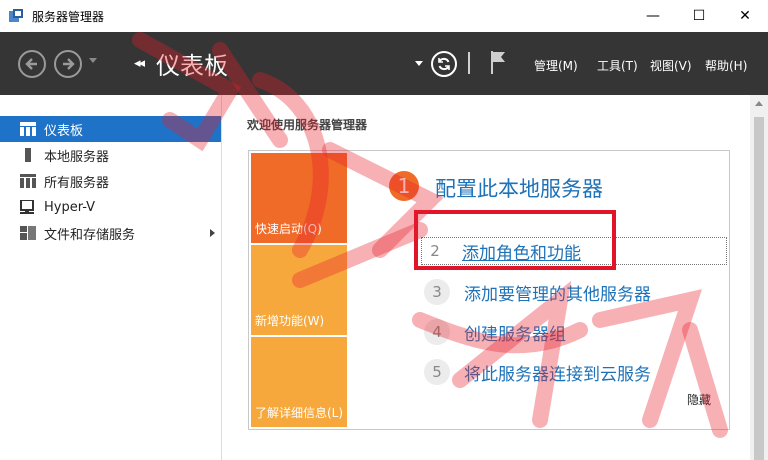  Describe the element at coordinates (299, 382) in the screenshot. I see `tile-learn-more: 了解详细信息(L)` at that location.